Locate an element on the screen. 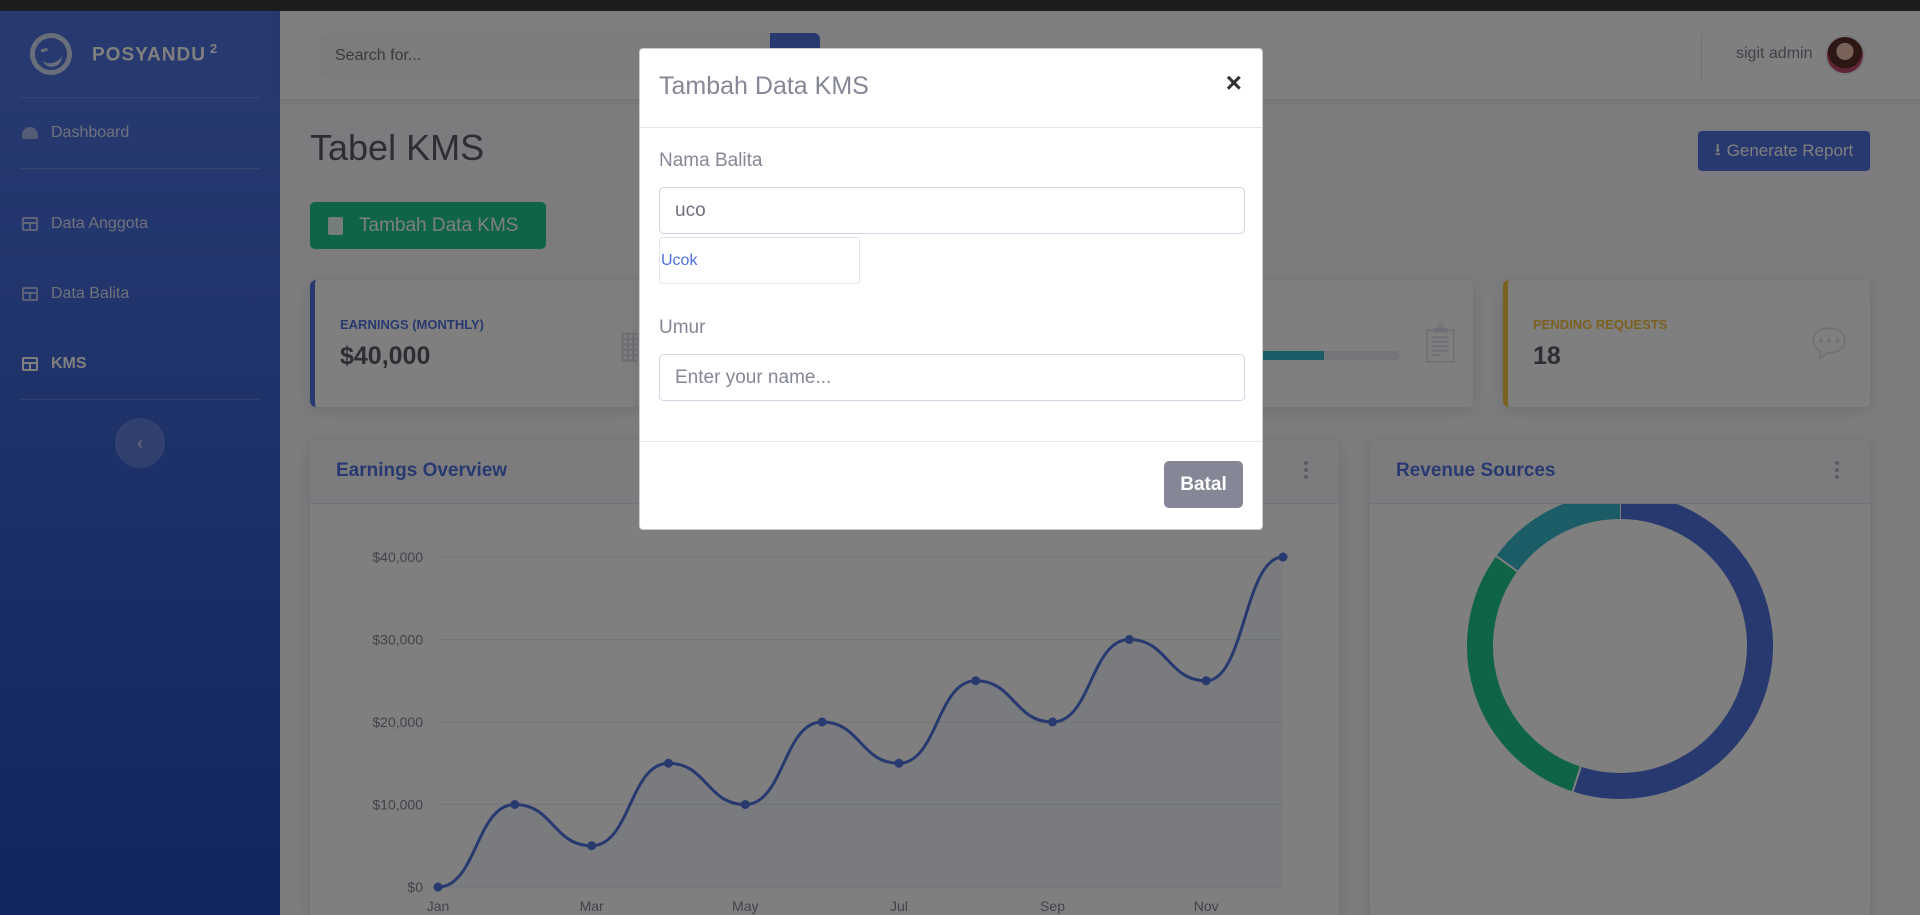 The height and width of the screenshot is (915, 1920). nama-balita-label: Nama Balita is located at coordinates (711, 160).